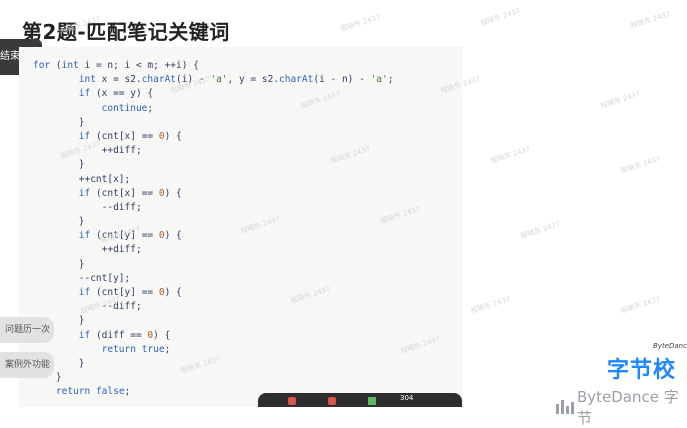 The image size is (687, 428). I want to click on code-line: if (diff == 0) {, so click(124, 335).